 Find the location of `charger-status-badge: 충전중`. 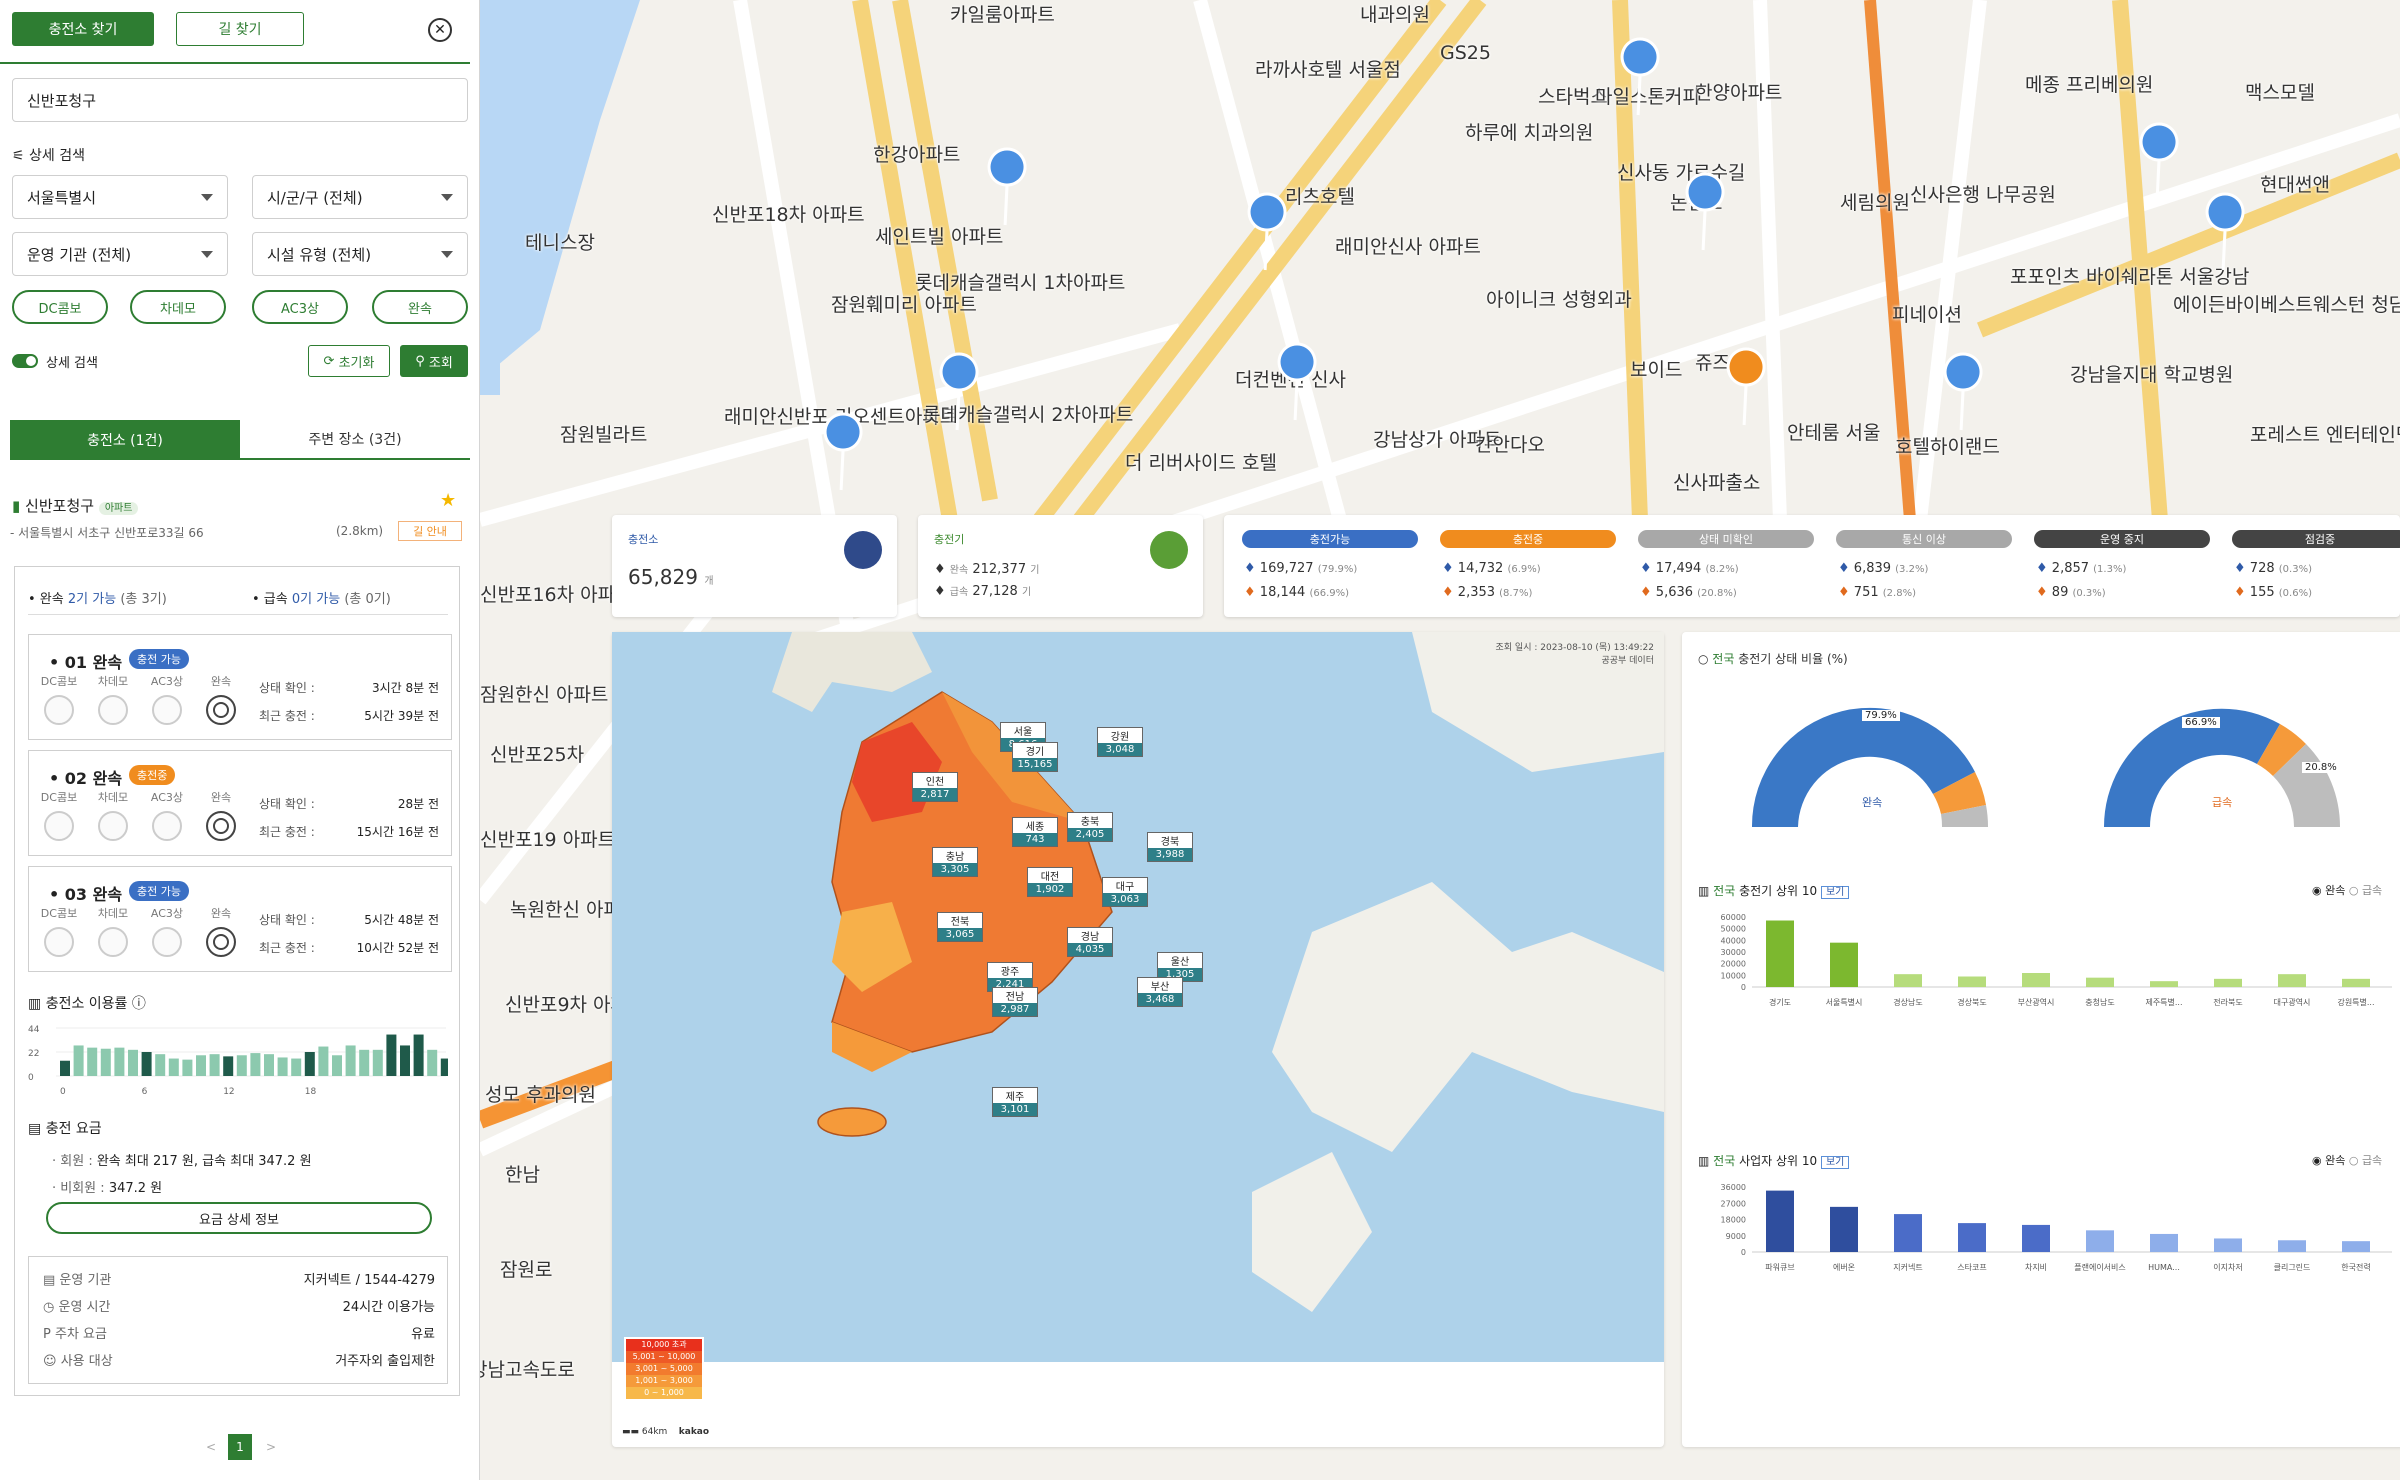

charger-status-badge: 충전중 is located at coordinates (152, 775).